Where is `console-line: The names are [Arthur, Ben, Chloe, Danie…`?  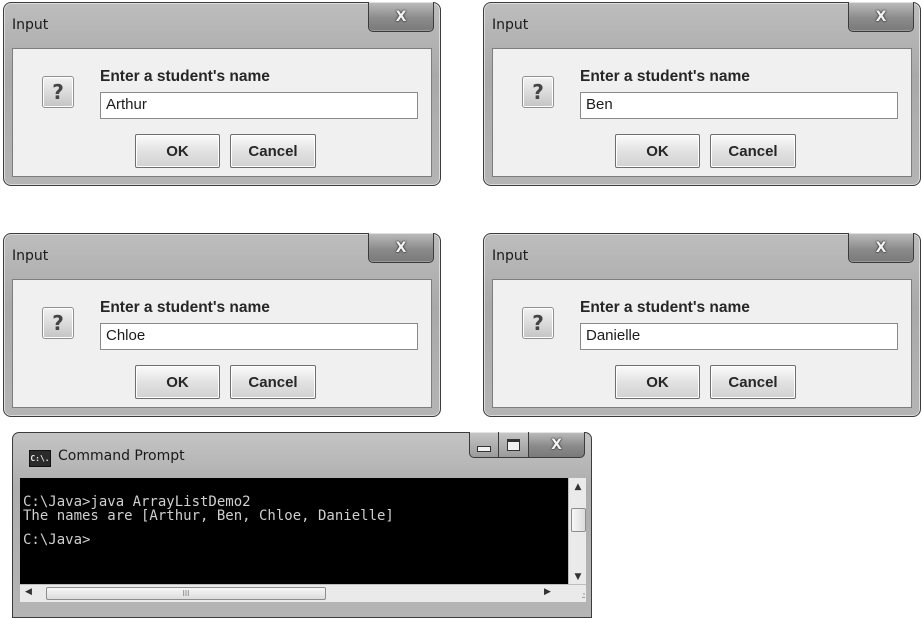 console-line: The names are [Arthur, Ben, Chloe, Danie… is located at coordinates (208, 516).